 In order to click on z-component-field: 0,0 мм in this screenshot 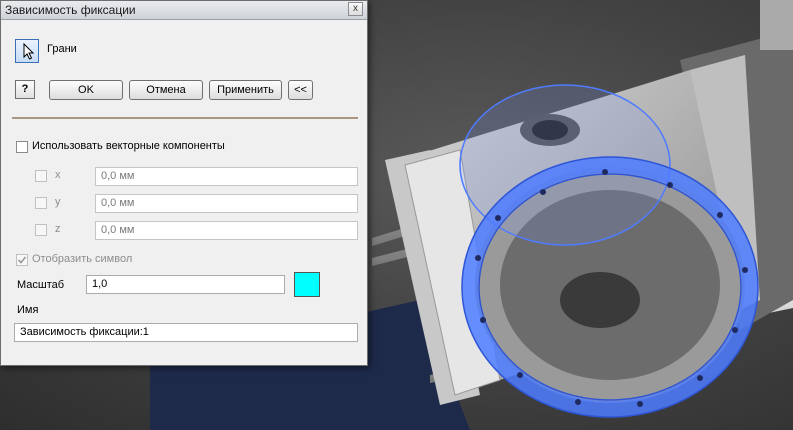, I will do `click(226, 230)`.